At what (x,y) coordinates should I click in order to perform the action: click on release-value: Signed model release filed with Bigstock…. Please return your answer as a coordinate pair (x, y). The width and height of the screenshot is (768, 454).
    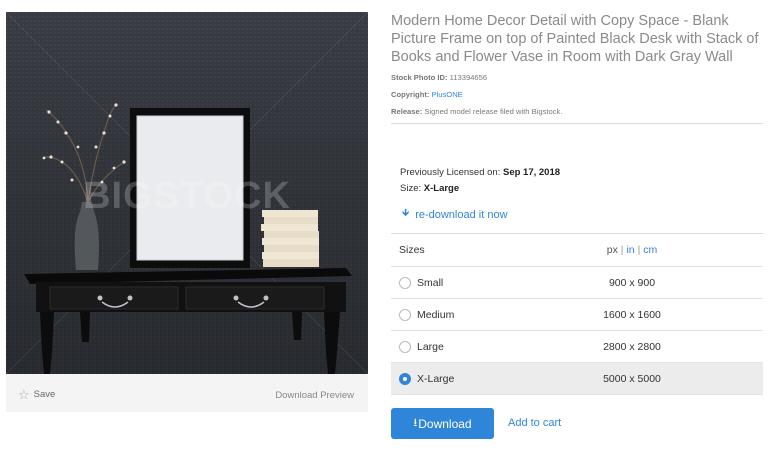
    Looking at the image, I should click on (493, 111).